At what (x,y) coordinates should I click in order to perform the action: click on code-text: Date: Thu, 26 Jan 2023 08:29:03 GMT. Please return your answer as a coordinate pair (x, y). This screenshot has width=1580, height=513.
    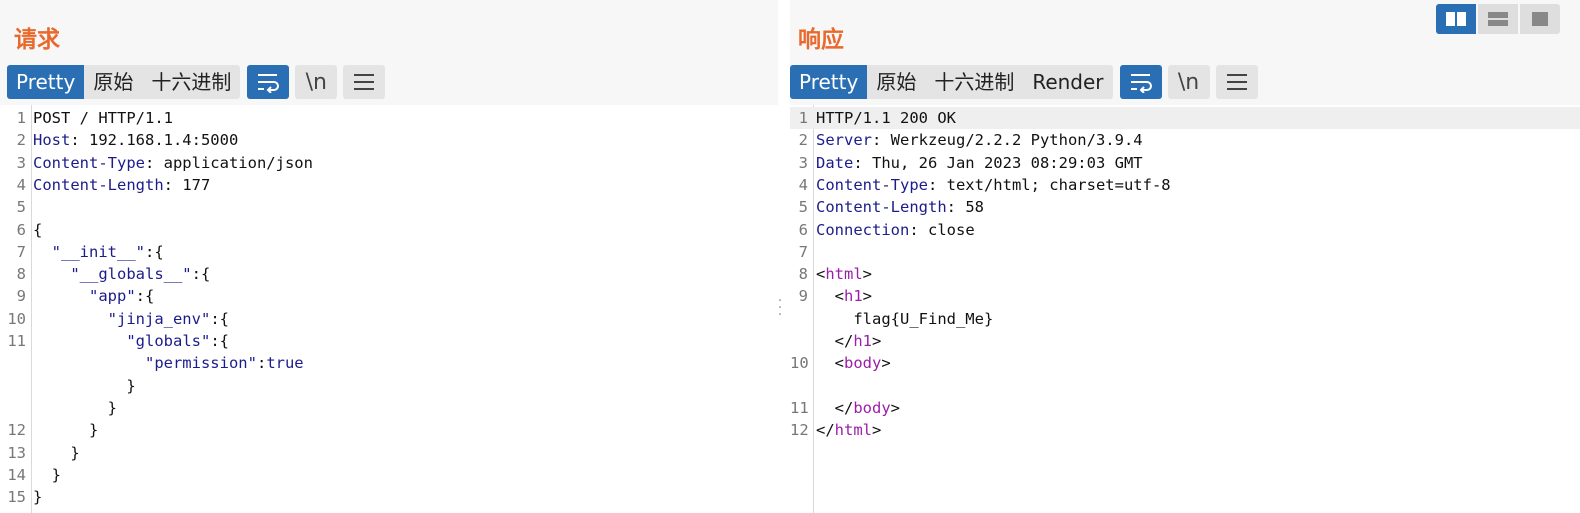
    Looking at the image, I should click on (979, 163).